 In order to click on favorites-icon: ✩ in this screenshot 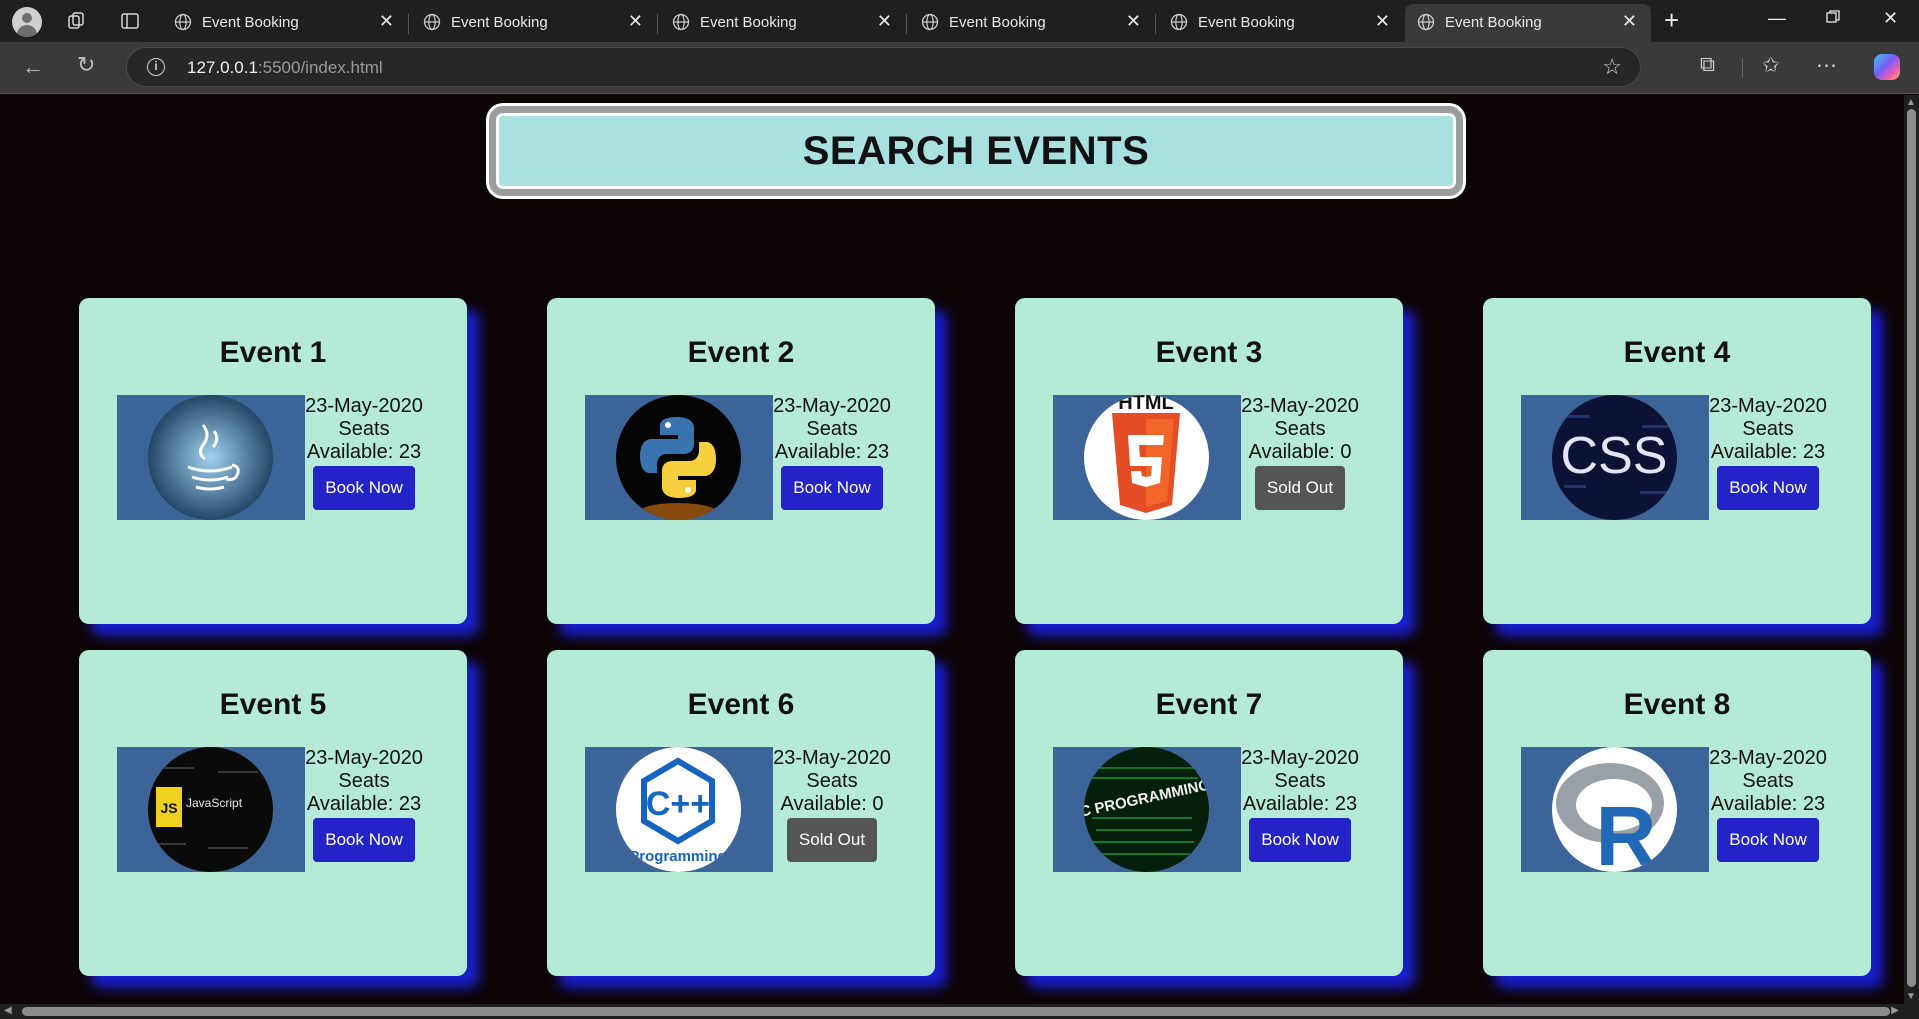, I will do `click(1771, 65)`.